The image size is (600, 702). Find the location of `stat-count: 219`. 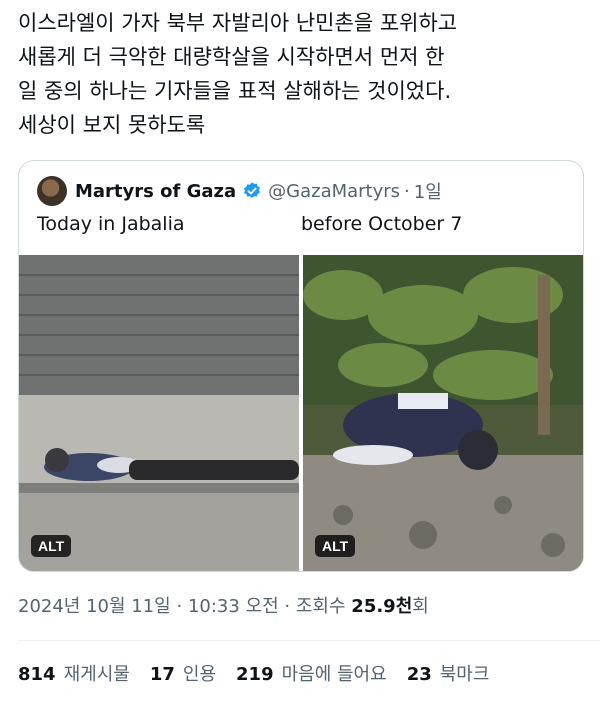

stat-count: 219 is located at coordinates (255, 674).